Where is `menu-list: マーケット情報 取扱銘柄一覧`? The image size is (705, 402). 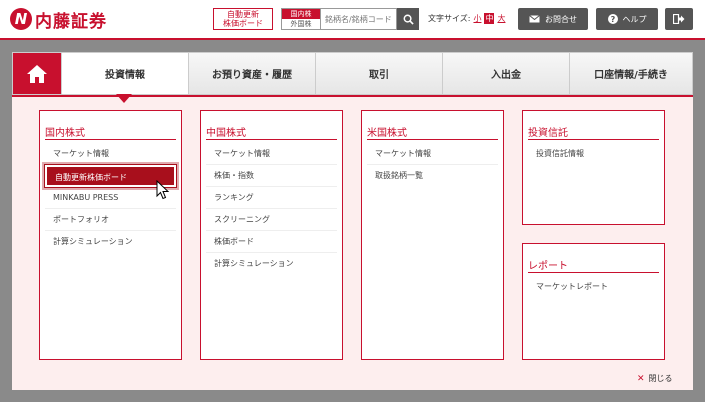
menu-list: マーケット情報 取扱銘柄一覧 is located at coordinates (432, 165).